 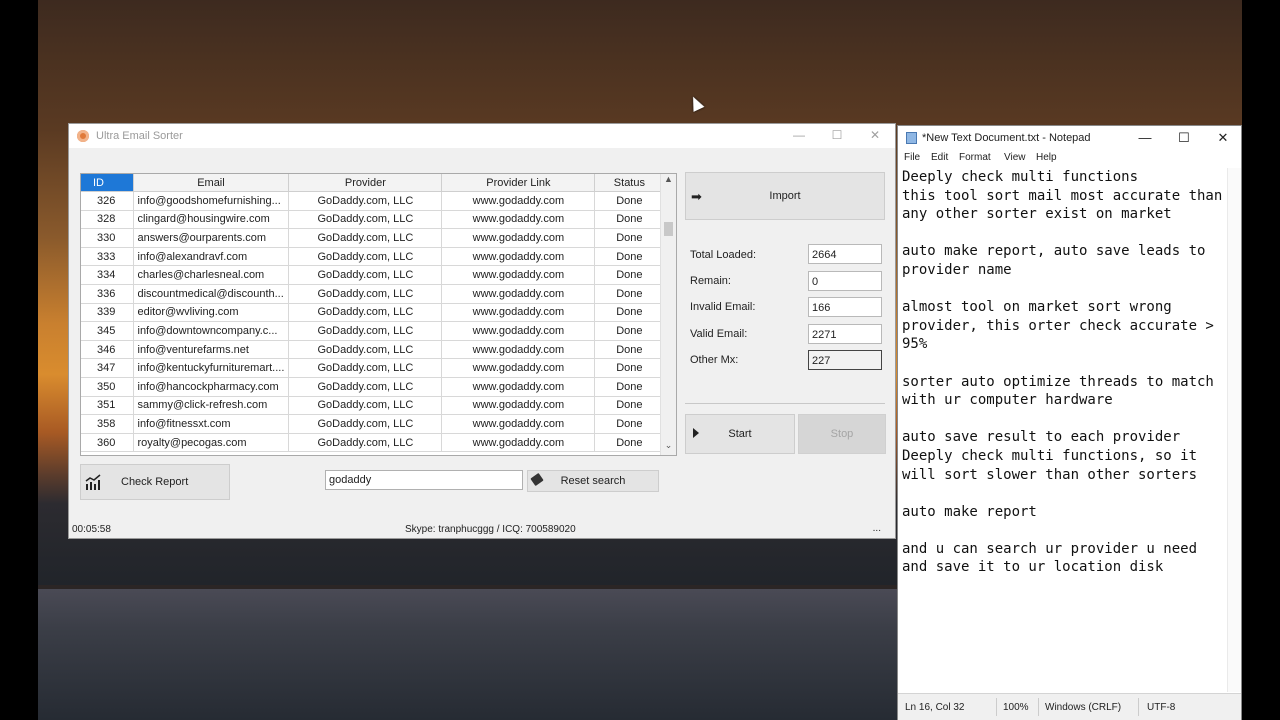 What do you see at coordinates (740, 434) in the screenshot?
I see `start-button: Start` at bounding box center [740, 434].